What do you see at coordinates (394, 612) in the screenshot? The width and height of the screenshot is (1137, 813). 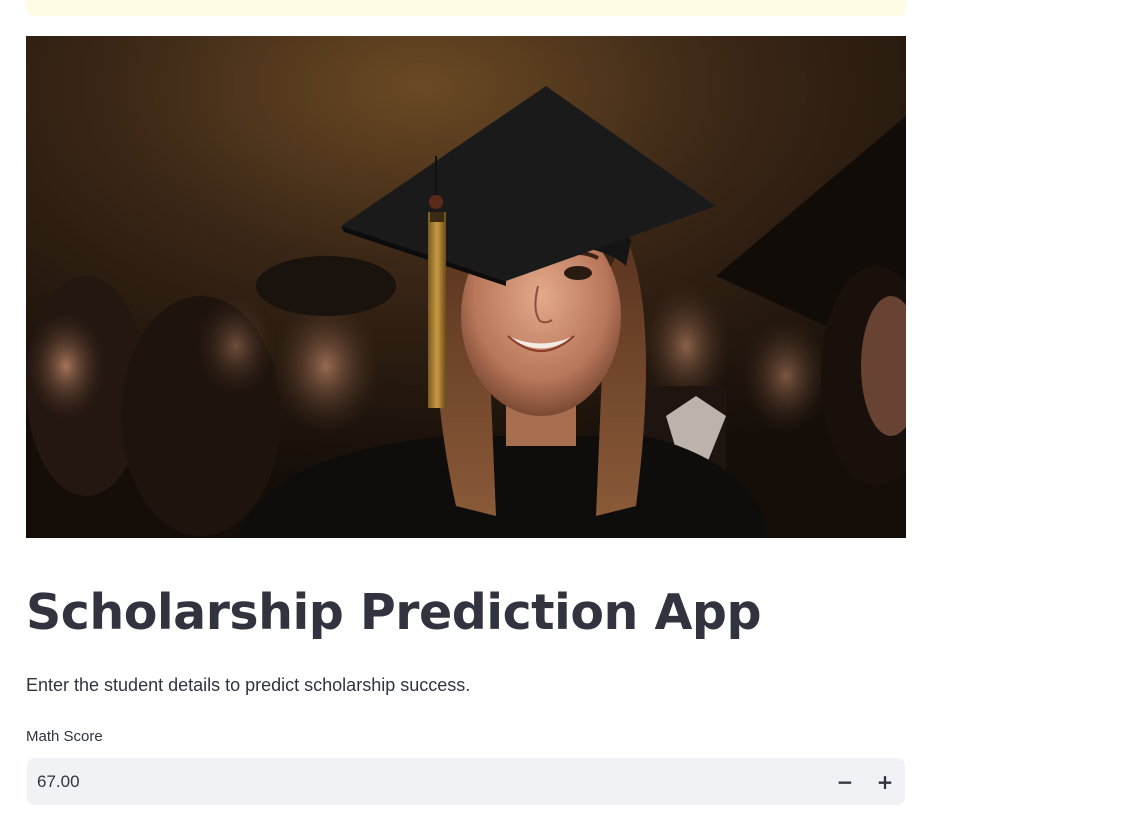 I see `page-title: Scholarship Prediction App` at bounding box center [394, 612].